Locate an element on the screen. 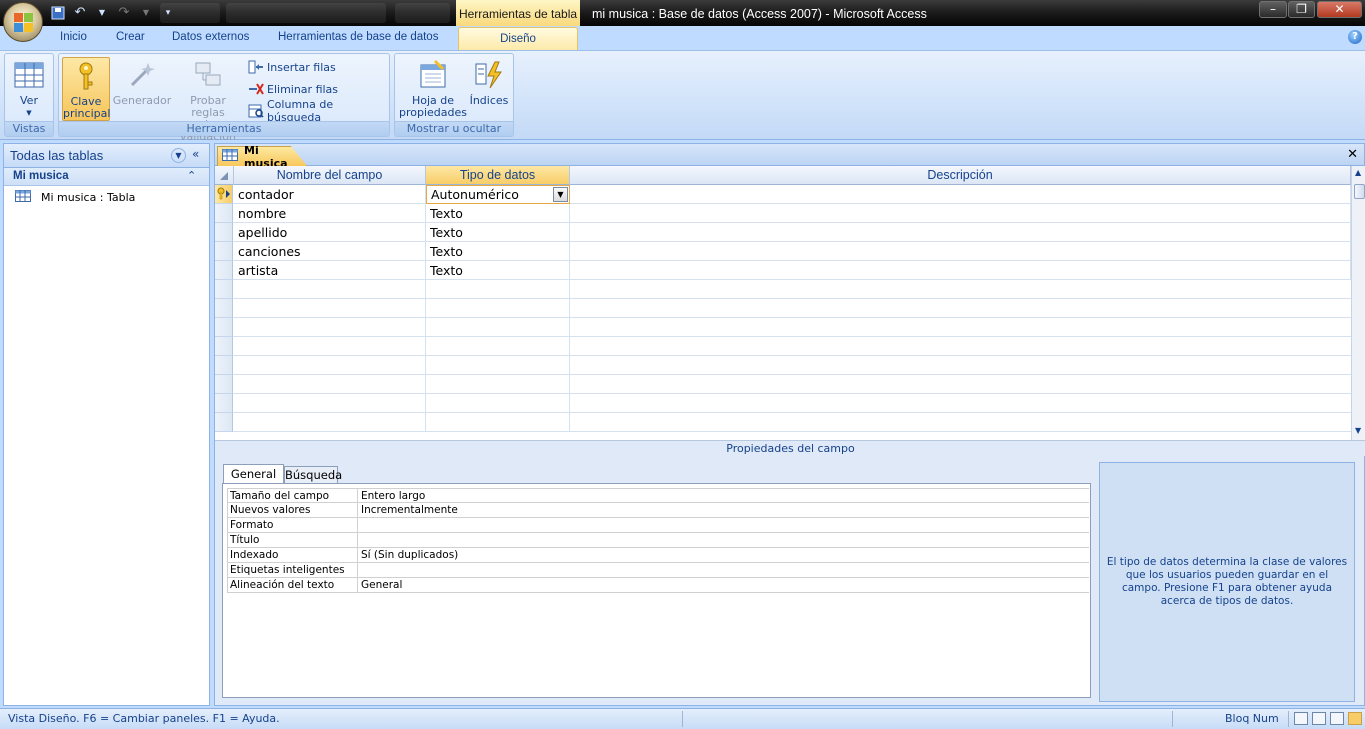 This screenshot has width=1365, height=729. datasheet-view-icon is located at coordinates (1301, 718).